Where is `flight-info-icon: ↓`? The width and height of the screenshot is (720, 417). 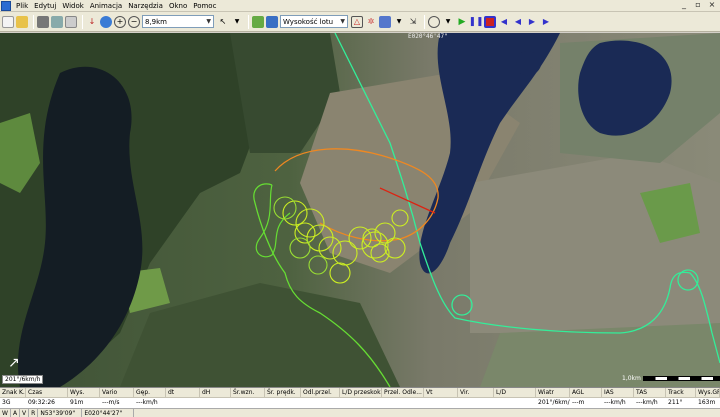
flight-info-icon: ↓ is located at coordinates (92, 22).